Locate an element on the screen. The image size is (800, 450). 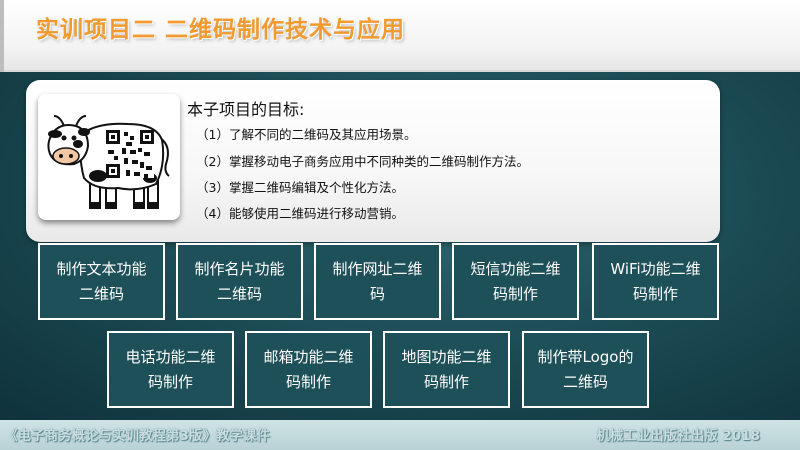
footer-bar: 《电子商务概论与实训教程第3版》教学课件 机械工业出版社出版 2018 is located at coordinates (400, 435).